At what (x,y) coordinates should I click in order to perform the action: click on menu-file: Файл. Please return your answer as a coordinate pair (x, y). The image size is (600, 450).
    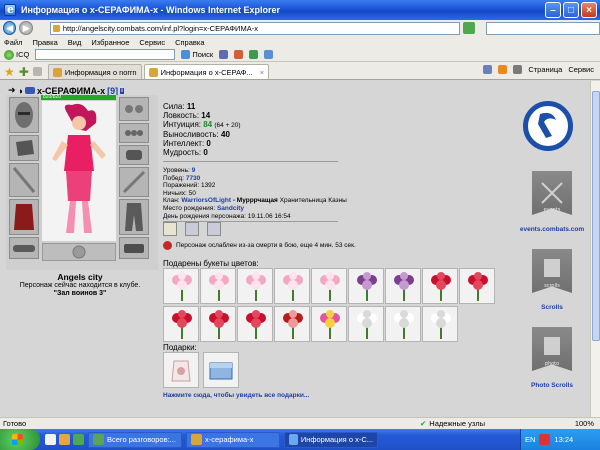
    Looking at the image, I should click on (13, 42).